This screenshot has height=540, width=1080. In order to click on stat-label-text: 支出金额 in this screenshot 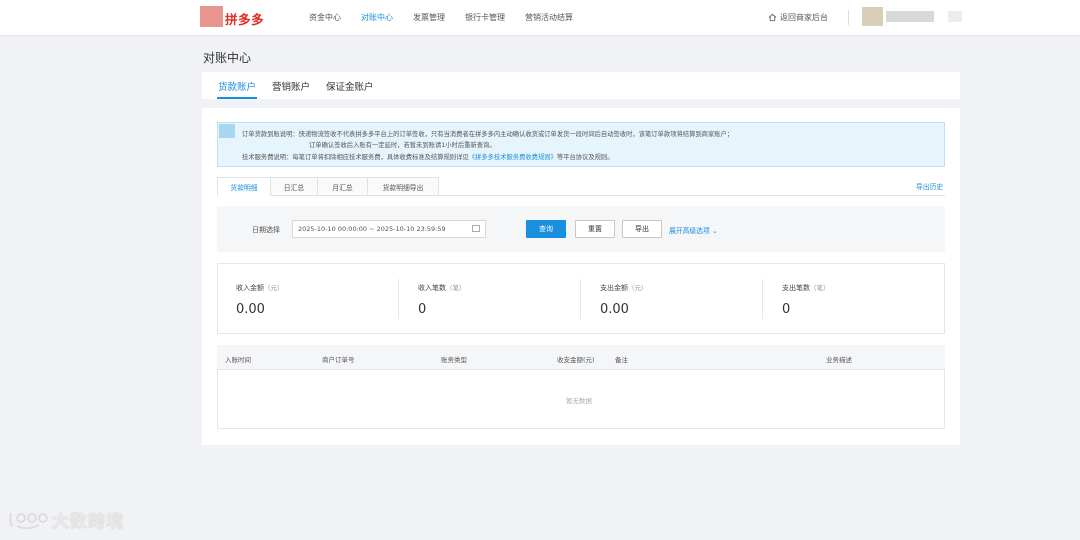, I will do `click(614, 288)`.